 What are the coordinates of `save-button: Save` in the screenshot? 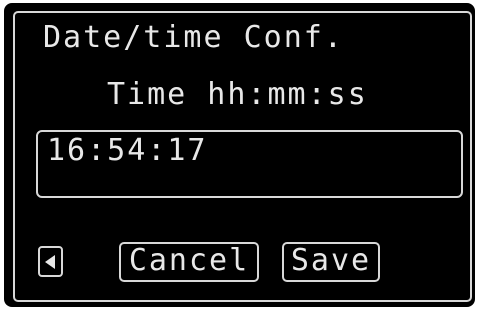 It's located at (331, 262).